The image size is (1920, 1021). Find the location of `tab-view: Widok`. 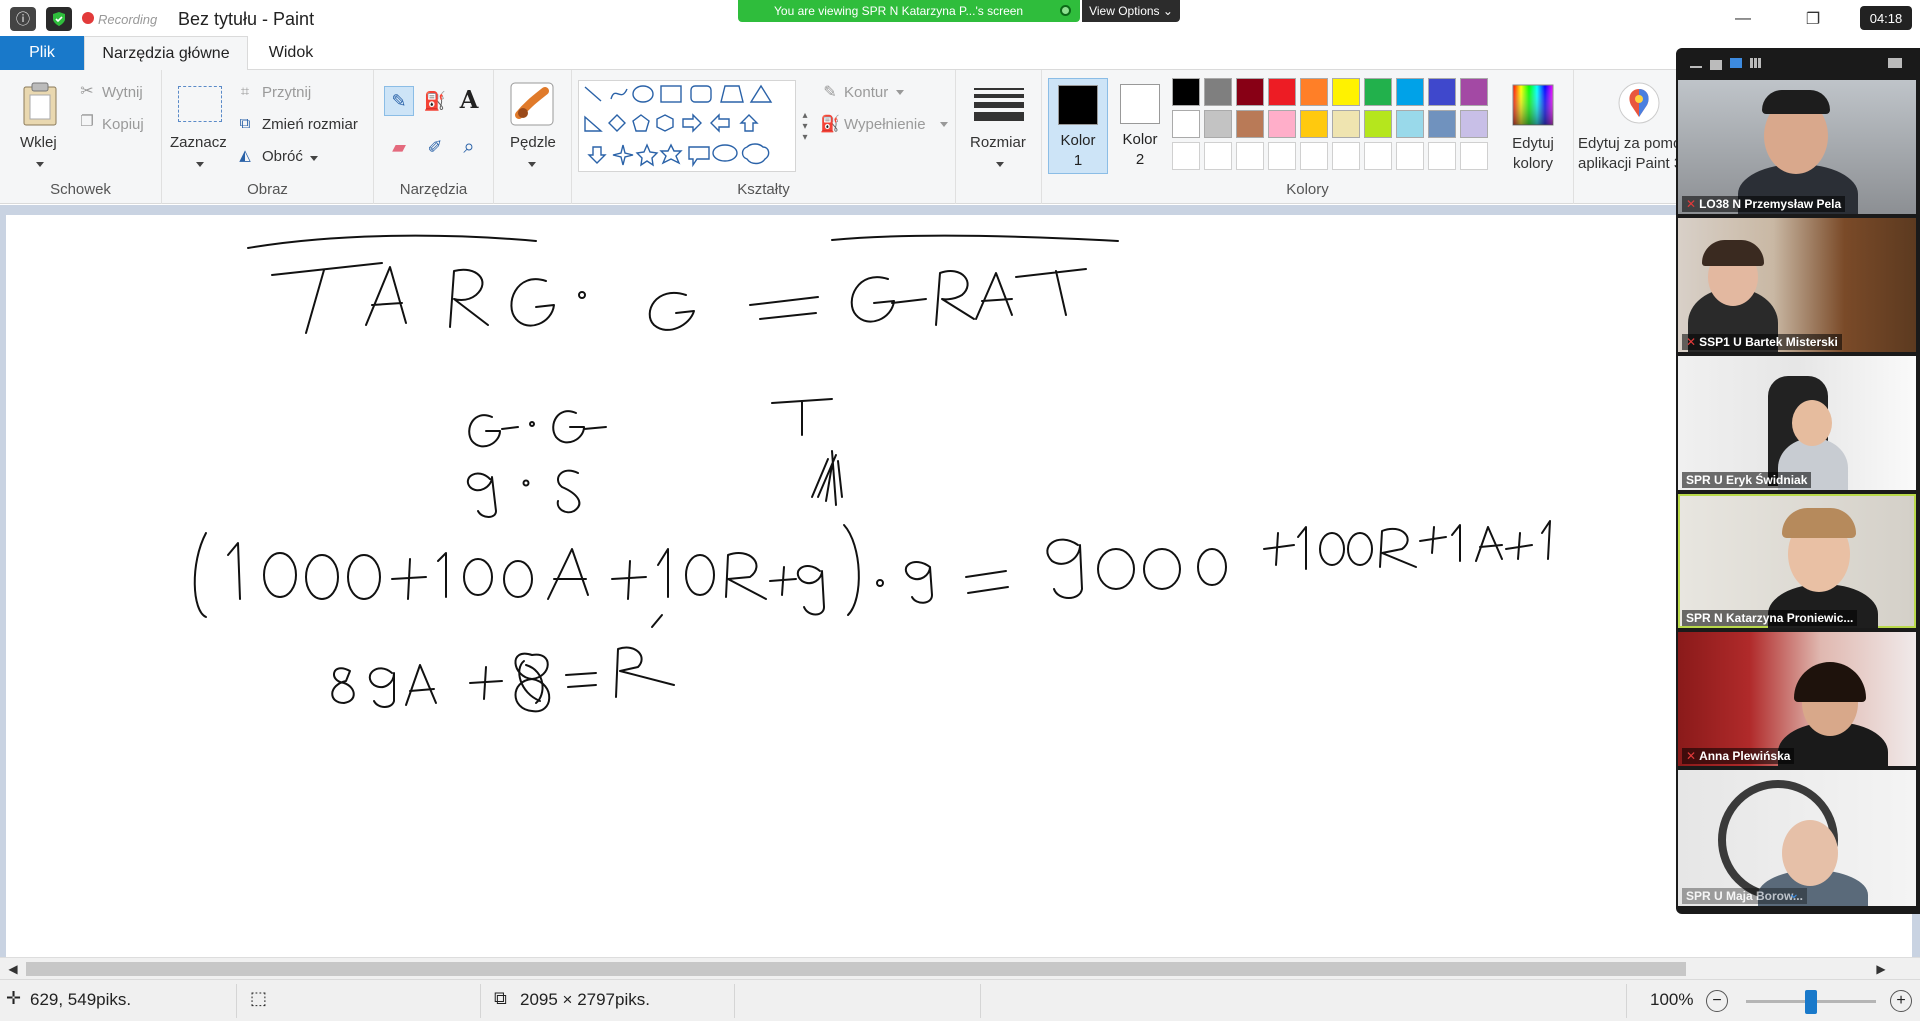

tab-view: Widok is located at coordinates (291, 53).